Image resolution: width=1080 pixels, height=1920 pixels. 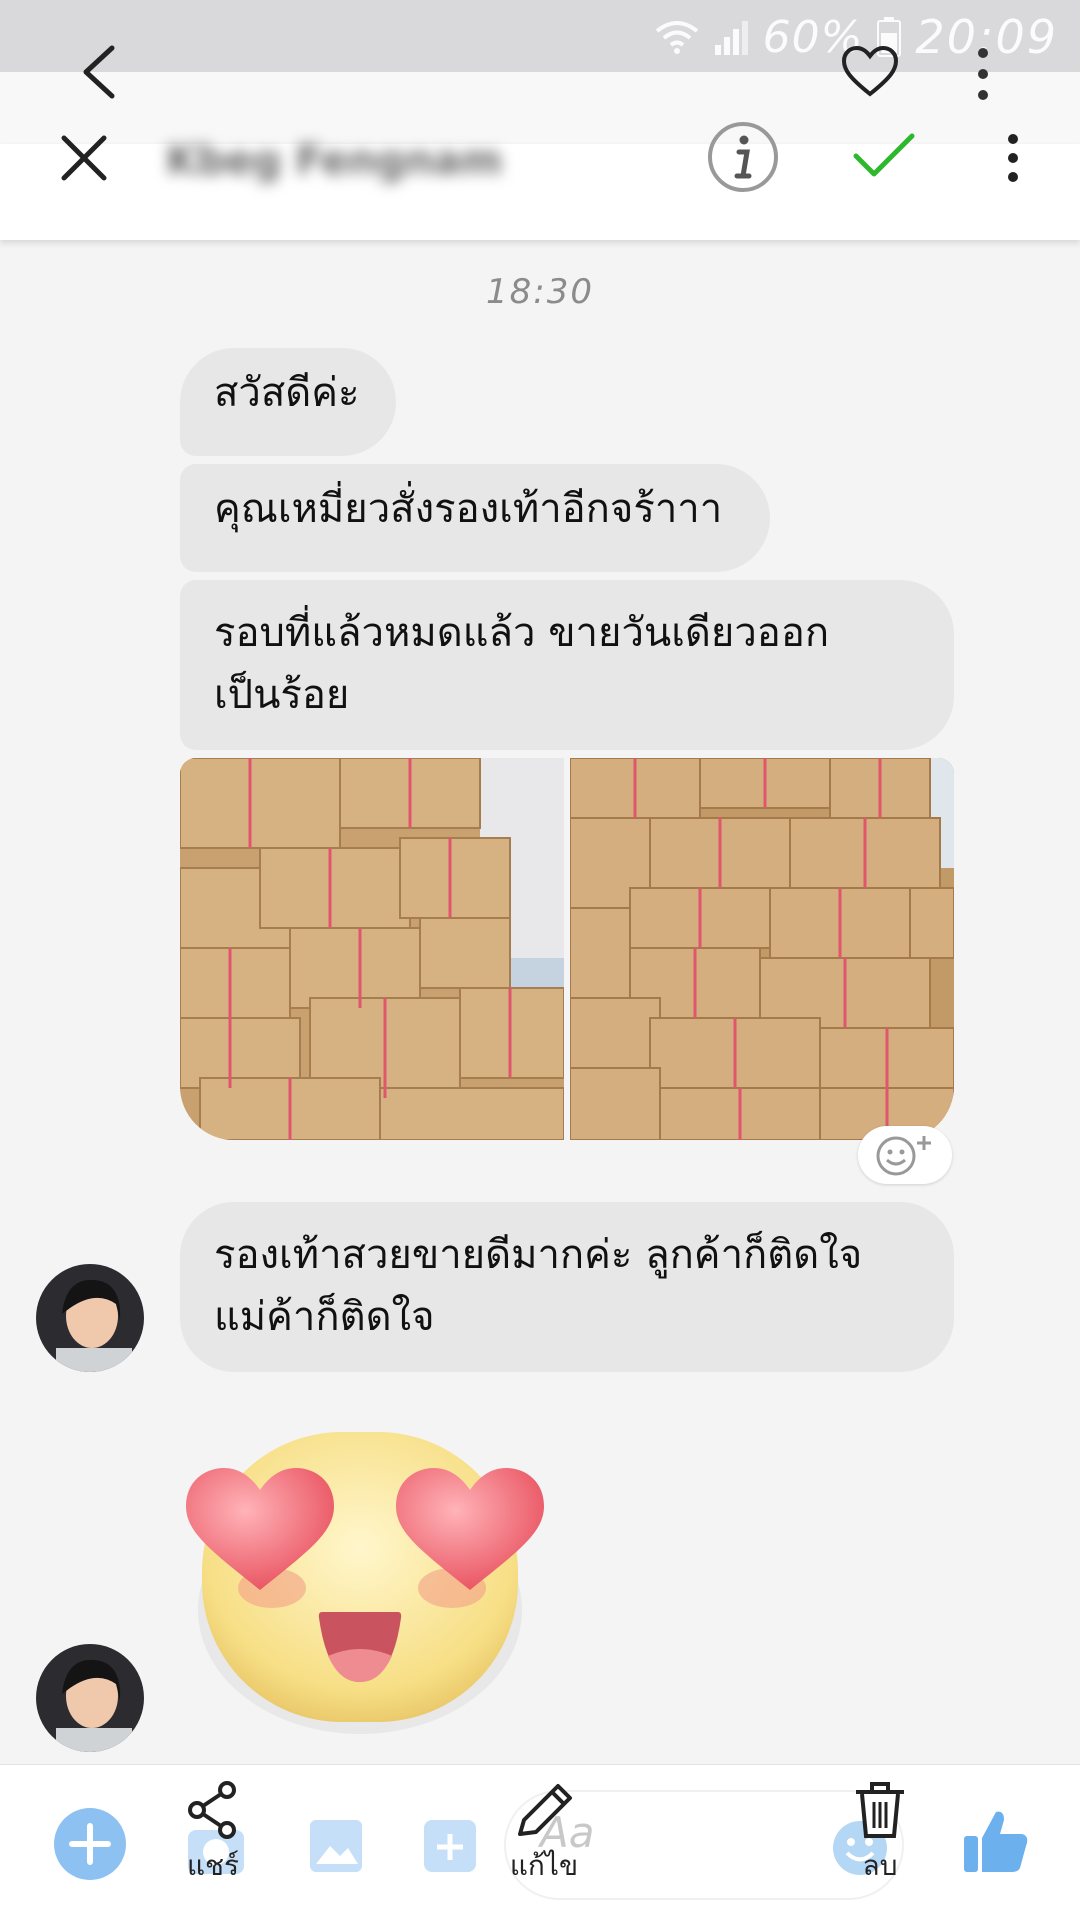 I want to click on contact-name: Kbeg Fengnam, so click(x=334, y=161).